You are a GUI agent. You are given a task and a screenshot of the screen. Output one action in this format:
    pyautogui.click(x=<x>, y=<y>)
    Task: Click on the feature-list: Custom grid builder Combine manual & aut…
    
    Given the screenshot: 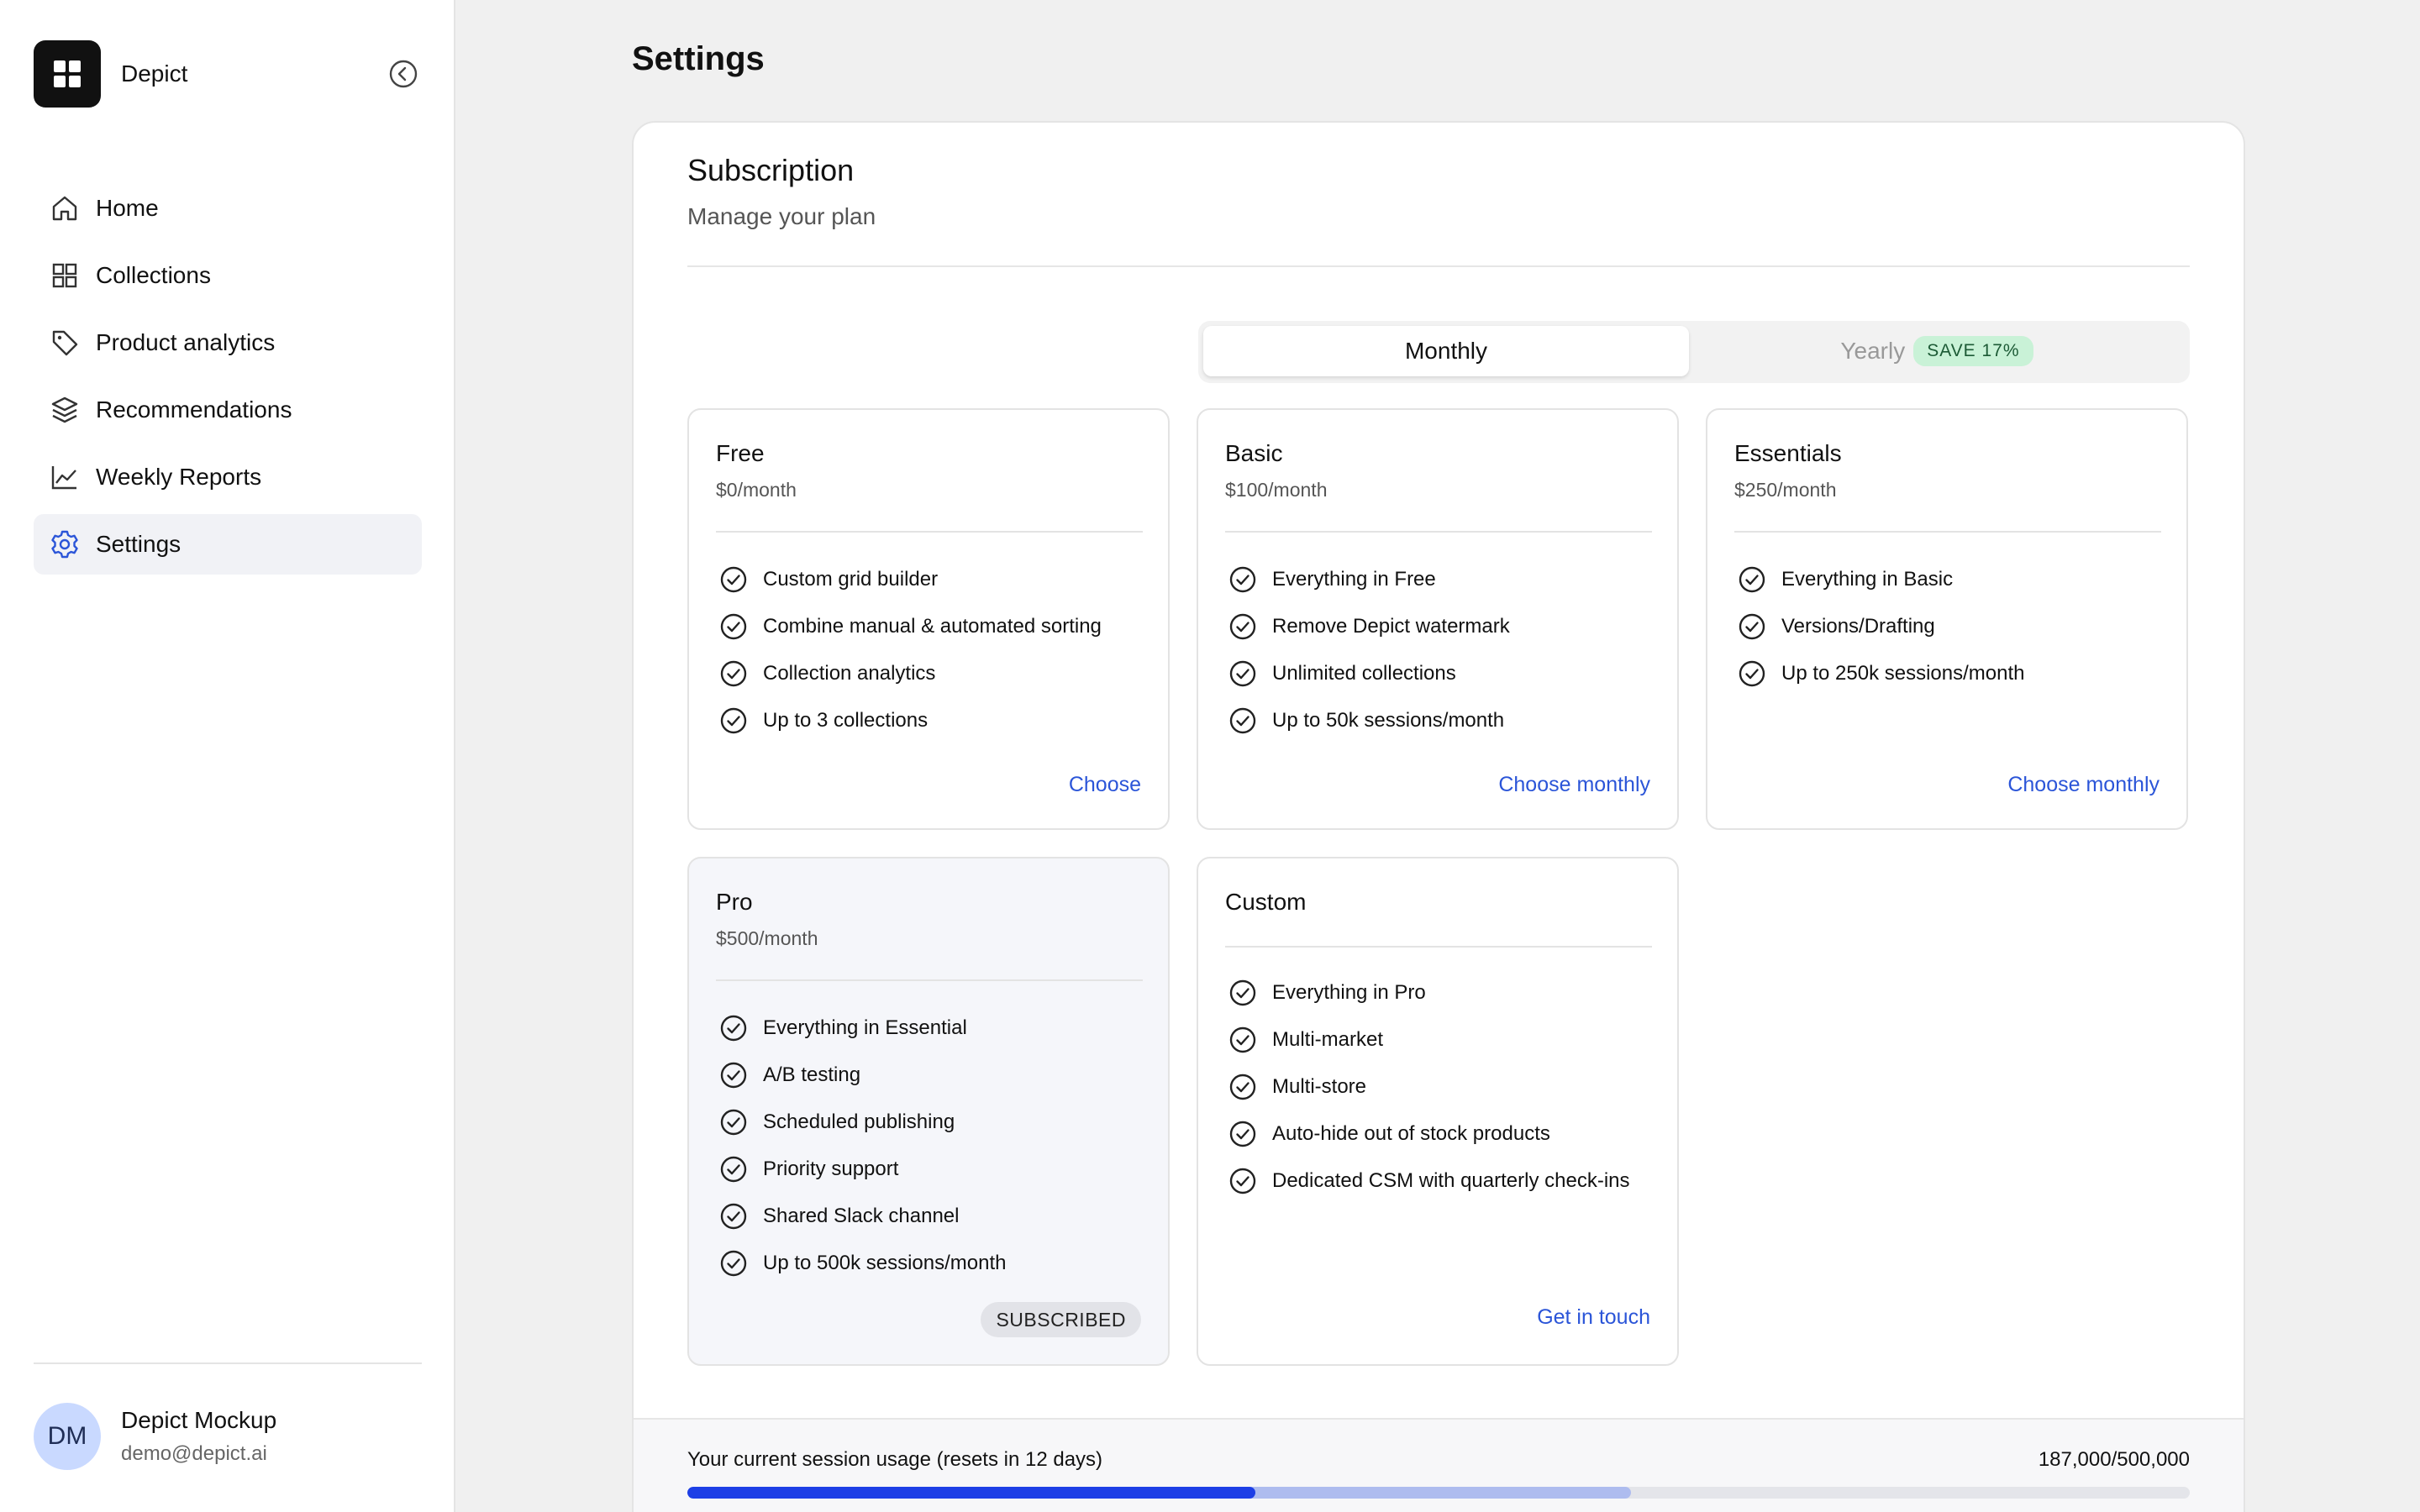 What is the action you would take?
    pyautogui.click(x=933, y=650)
    